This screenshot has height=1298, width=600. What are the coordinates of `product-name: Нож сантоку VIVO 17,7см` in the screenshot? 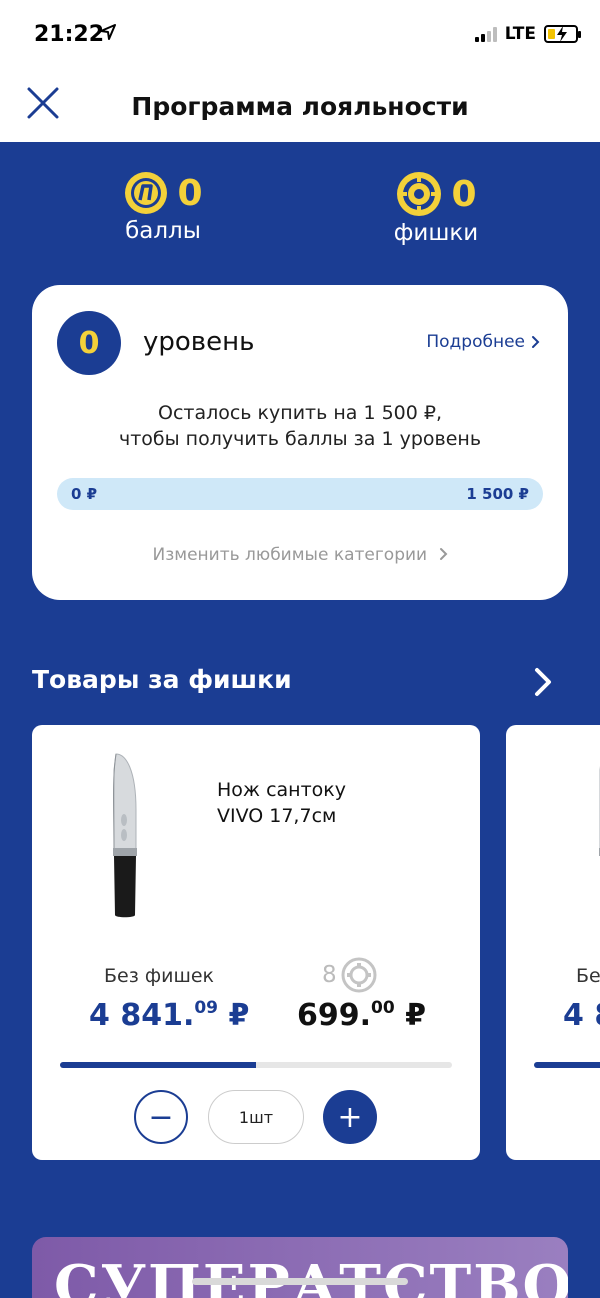 It's located at (332, 803).